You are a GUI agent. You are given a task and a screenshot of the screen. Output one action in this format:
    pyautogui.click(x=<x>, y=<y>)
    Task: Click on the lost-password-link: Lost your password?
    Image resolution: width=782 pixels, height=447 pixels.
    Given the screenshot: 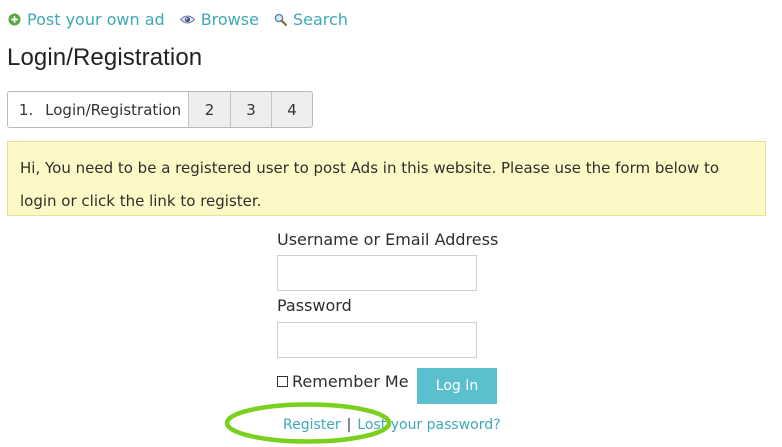 What is the action you would take?
    pyautogui.click(x=428, y=425)
    